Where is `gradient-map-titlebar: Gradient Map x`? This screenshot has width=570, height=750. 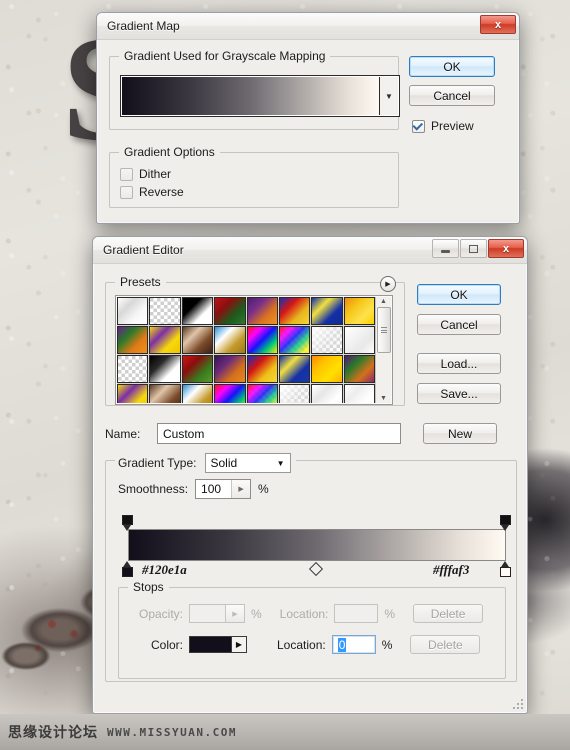 gradient-map-titlebar: Gradient Map x is located at coordinates (308, 26).